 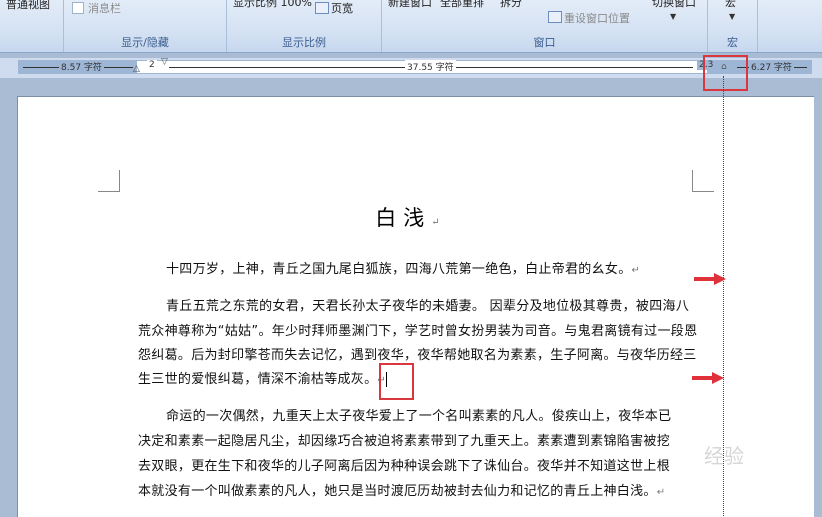 What do you see at coordinates (730, 5) in the screenshot?
I see `macro-button: 宏` at bounding box center [730, 5].